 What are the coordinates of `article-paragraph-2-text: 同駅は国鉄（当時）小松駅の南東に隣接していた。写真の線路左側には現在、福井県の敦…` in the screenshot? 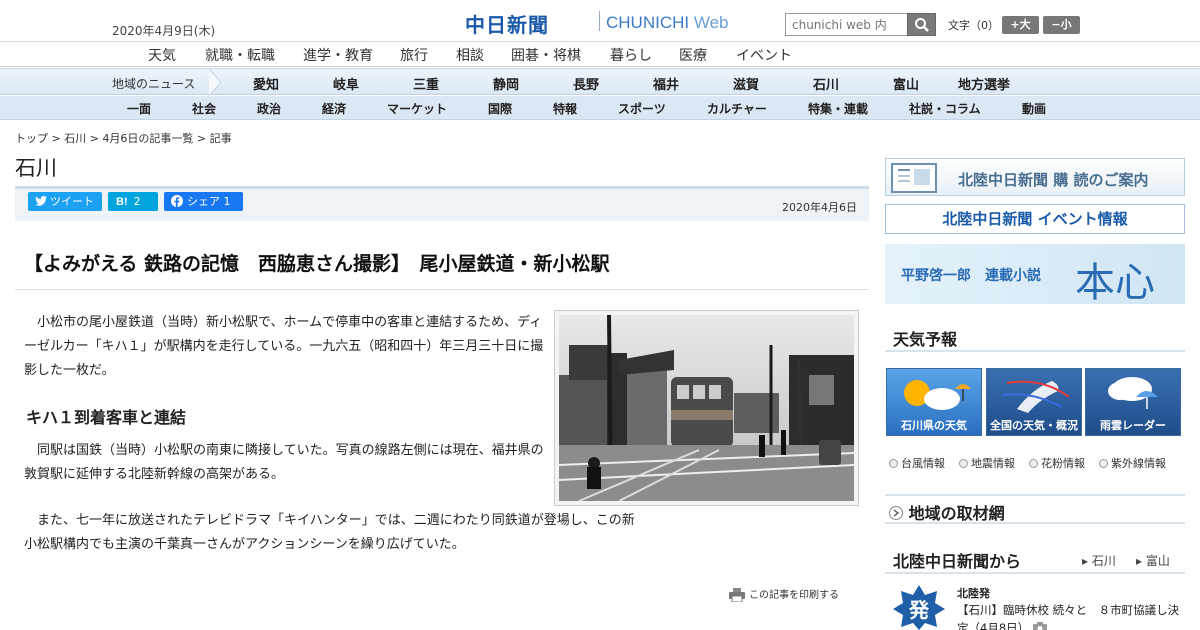 It's located at (284, 462).